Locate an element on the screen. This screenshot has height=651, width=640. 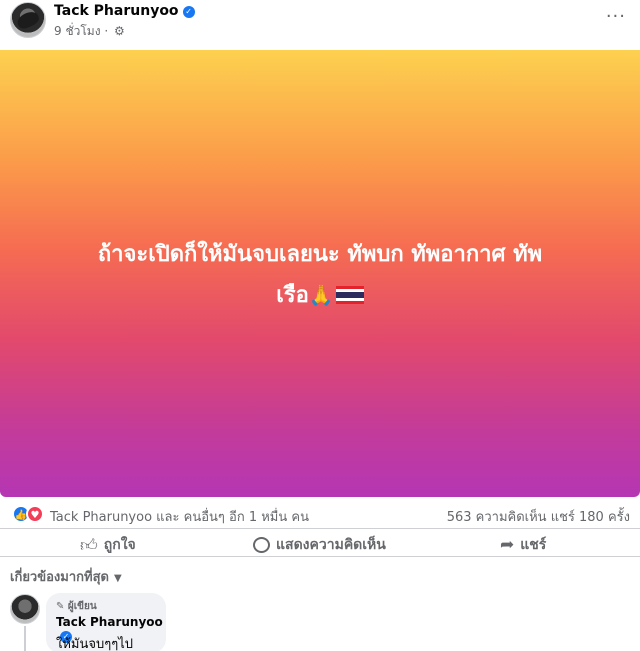
most-relevant-dropdown: เกี่ยวข้องมากที่สุด ▼ is located at coordinates (66, 576).